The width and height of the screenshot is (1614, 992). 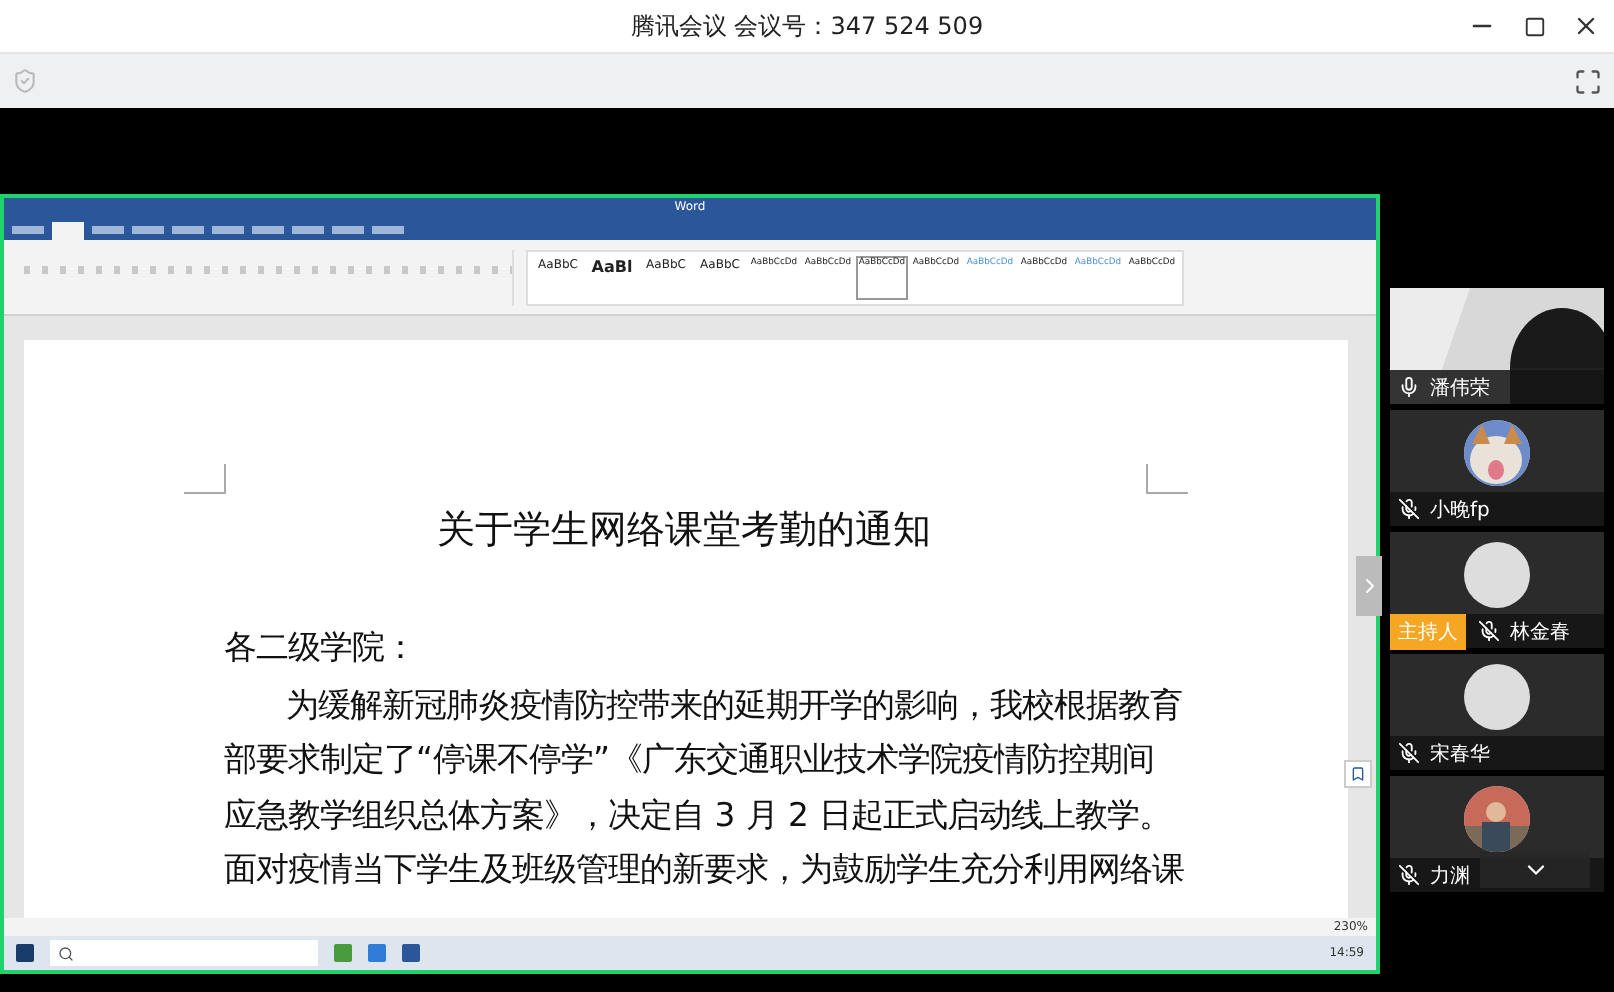 I want to click on window-title: 腾讯会议 会议号：347 524 509, so click(x=807, y=26).